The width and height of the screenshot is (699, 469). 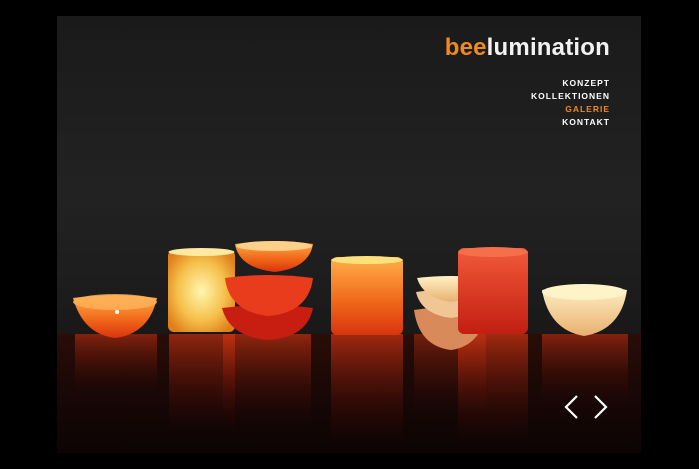 I want to click on brand-logo-part1: bee, so click(x=465, y=47).